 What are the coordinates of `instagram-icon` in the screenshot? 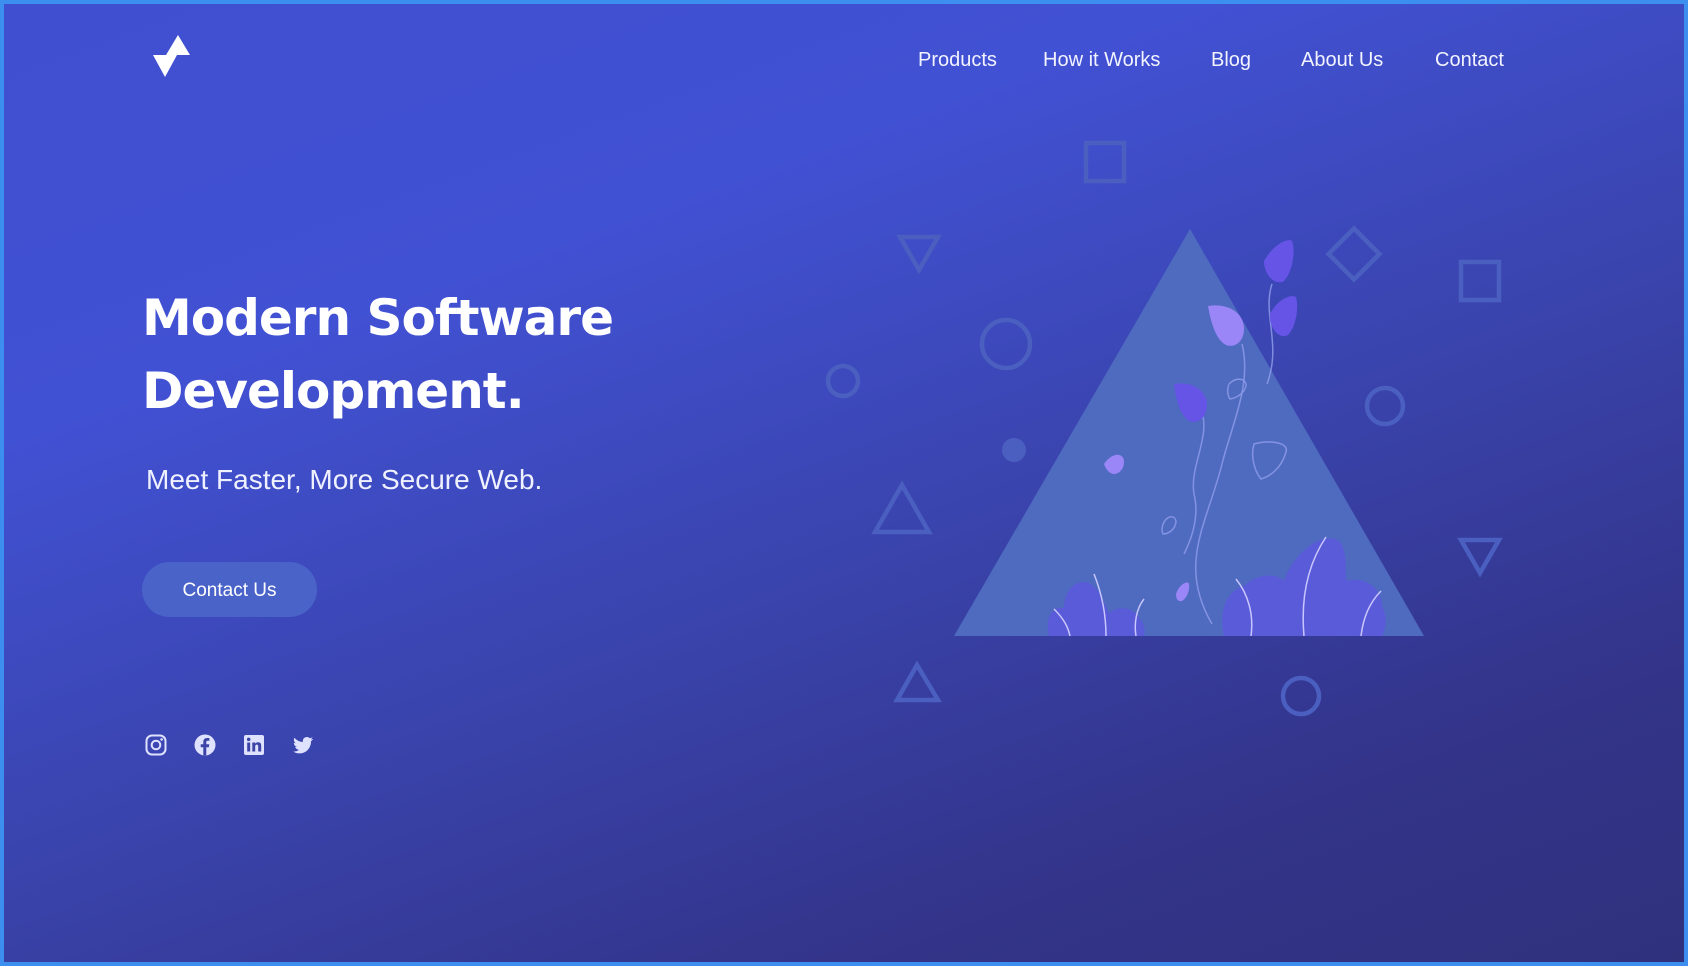 It's located at (156, 745).